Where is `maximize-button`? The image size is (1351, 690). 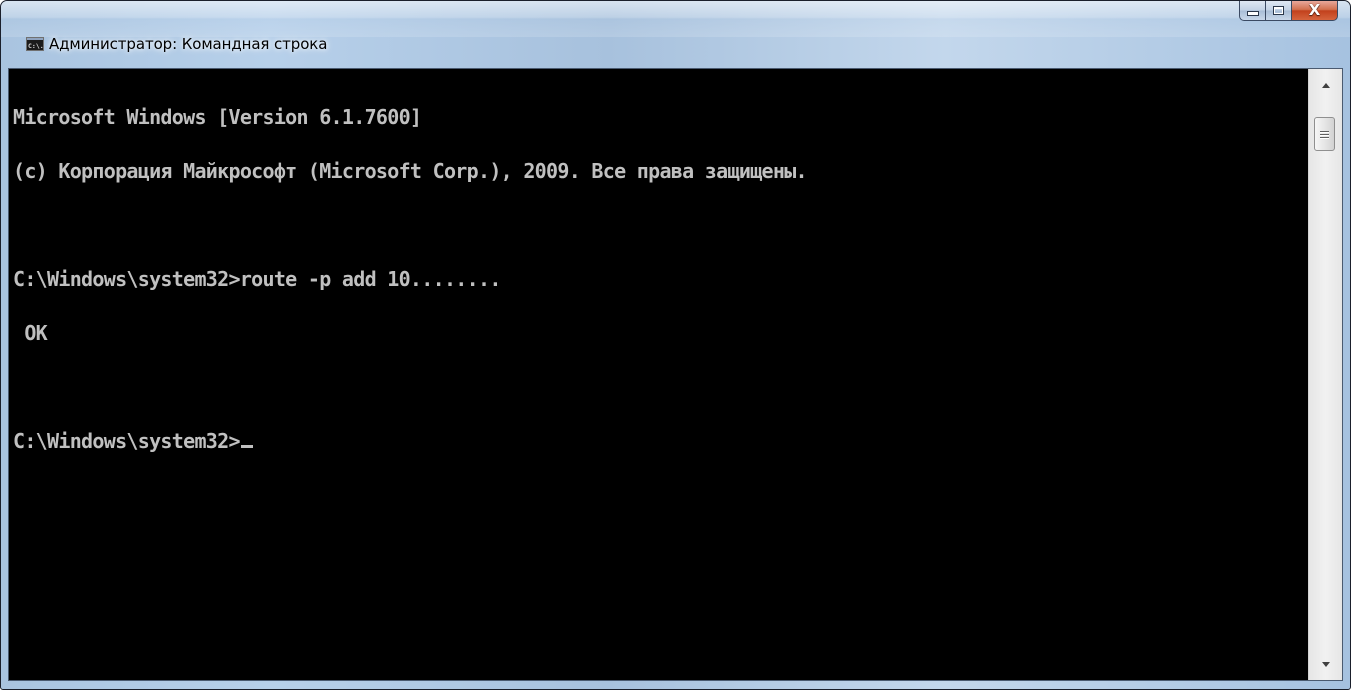 maximize-button is located at coordinates (1279, 11).